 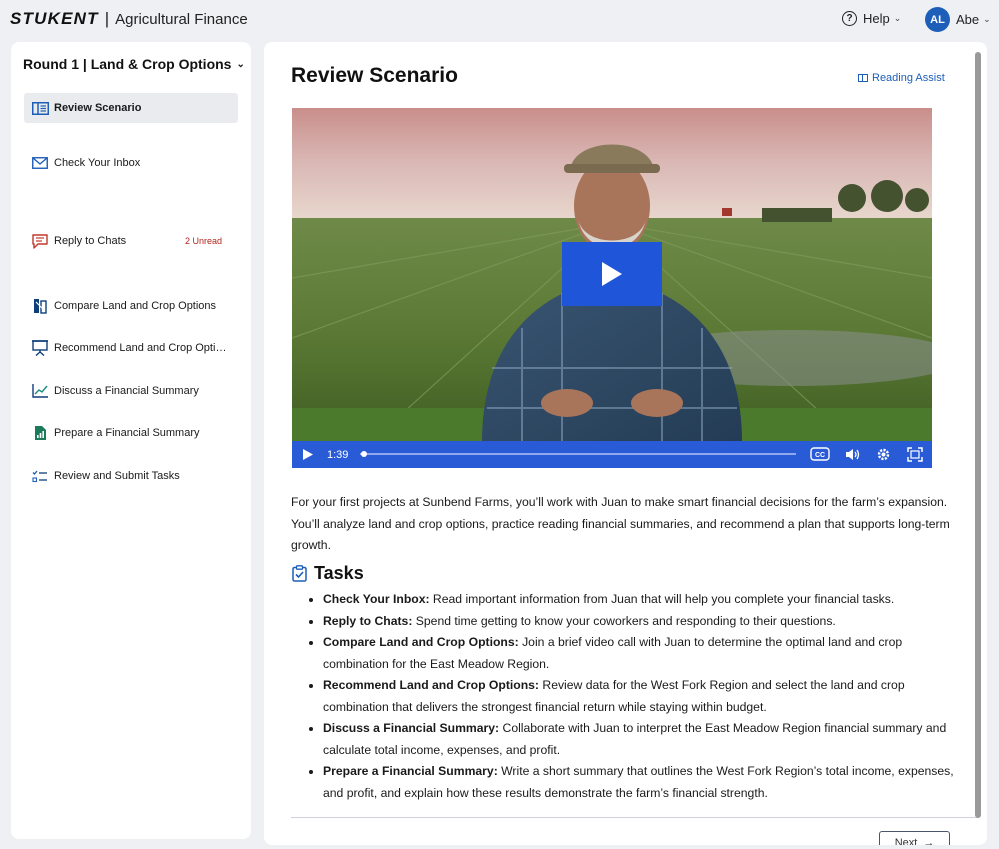 What do you see at coordinates (40, 306) in the screenshot?
I see `compare-icon` at bounding box center [40, 306].